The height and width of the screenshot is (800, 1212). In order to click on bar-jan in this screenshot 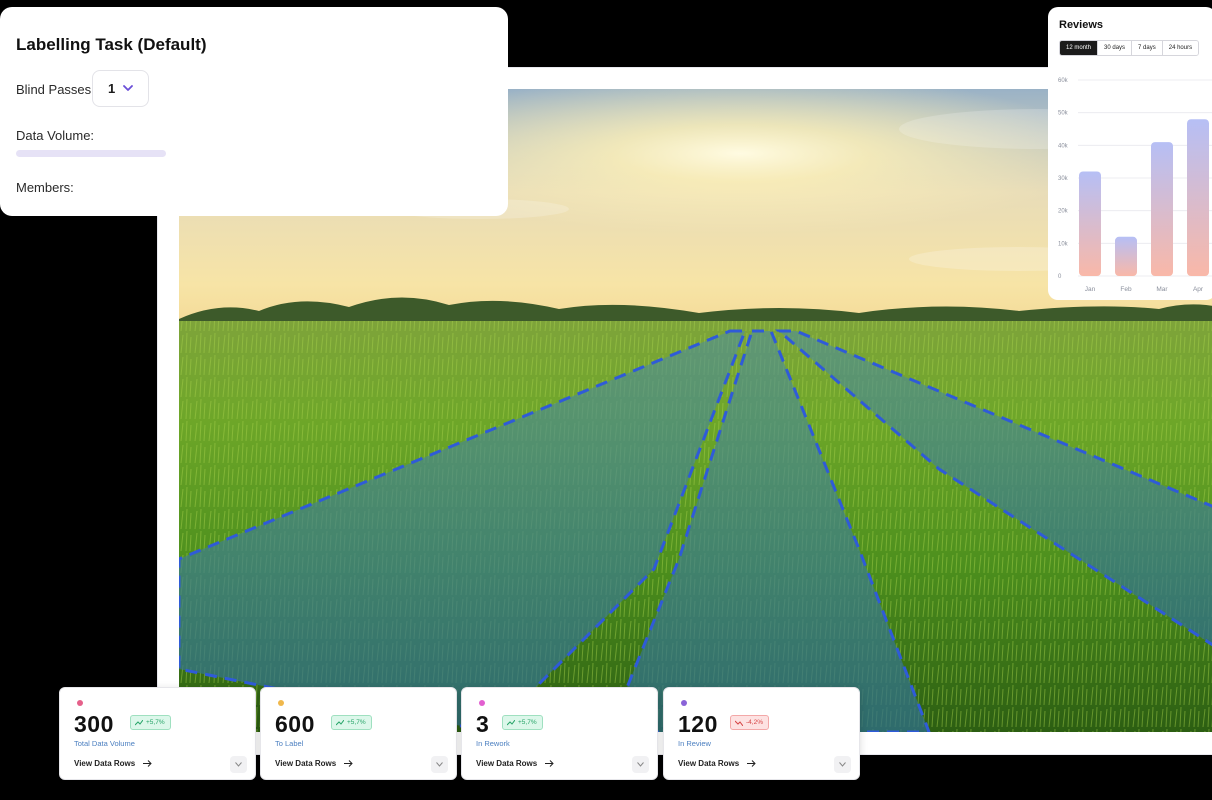, I will do `click(1090, 223)`.